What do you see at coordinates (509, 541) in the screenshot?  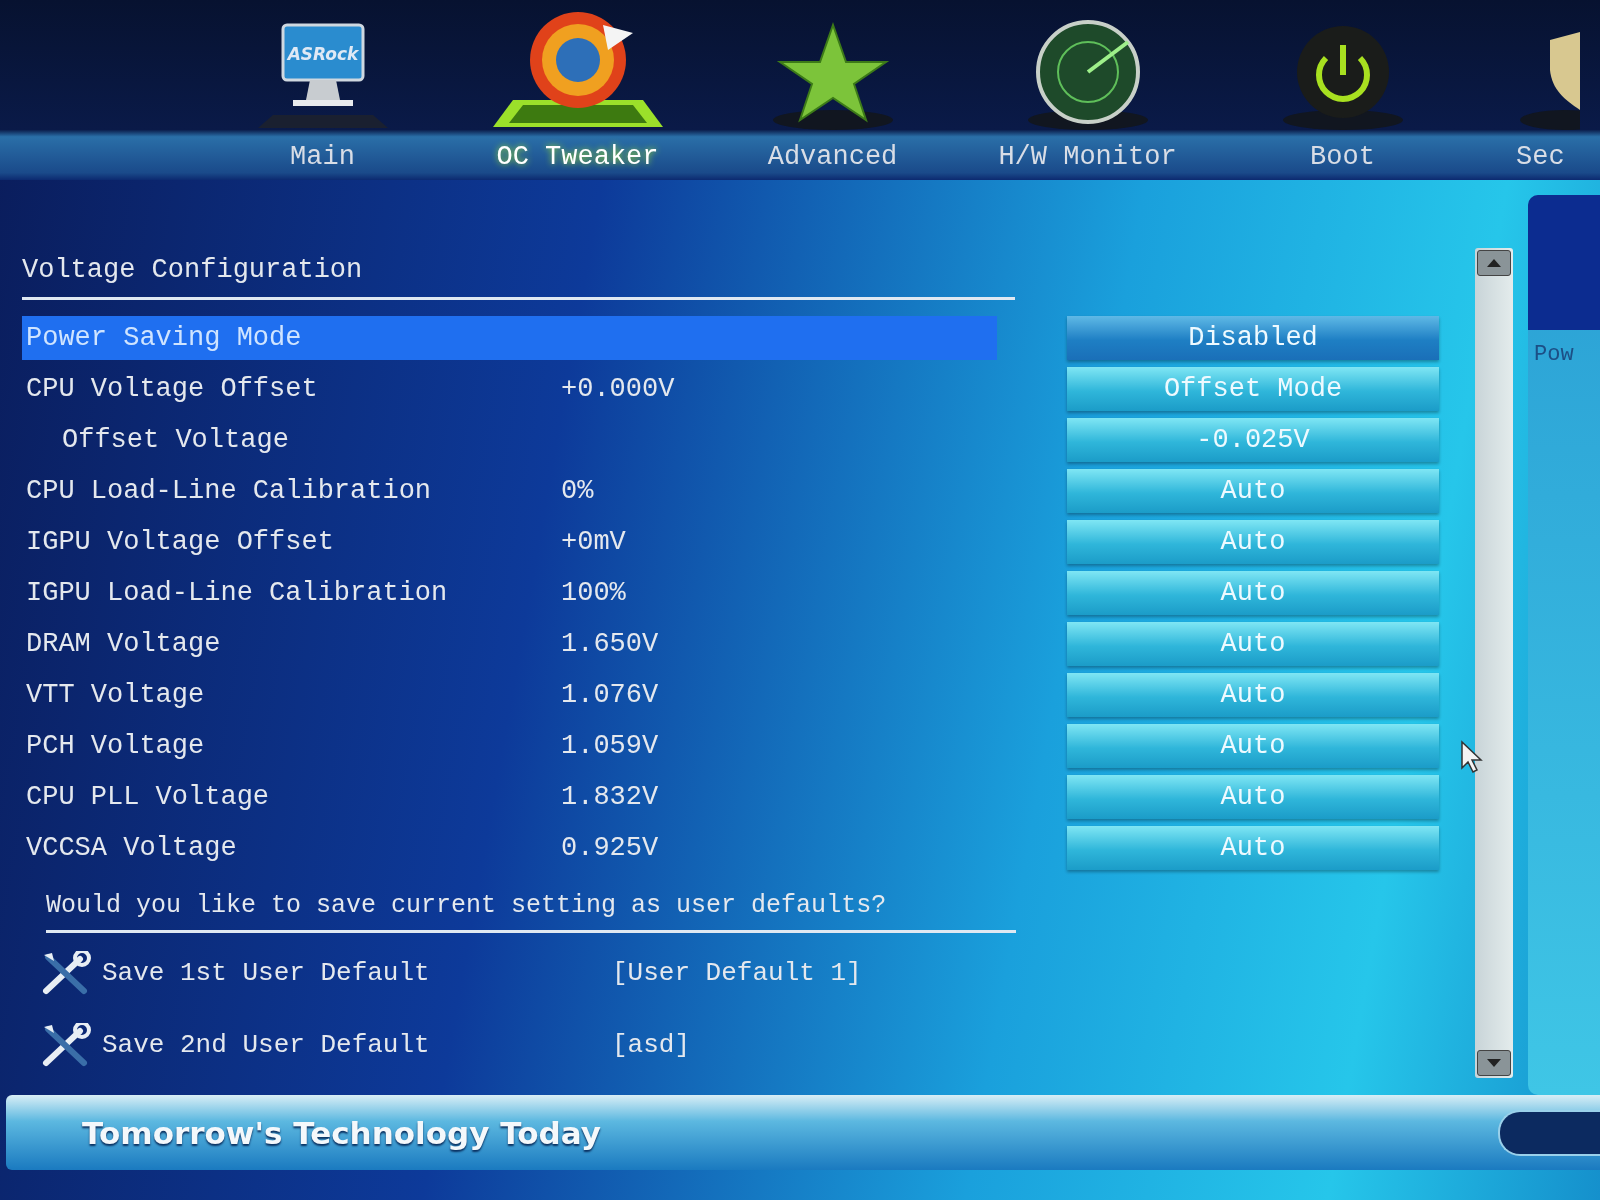 I see `setting-row: IGPU Voltage Offset +0mV` at bounding box center [509, 541].